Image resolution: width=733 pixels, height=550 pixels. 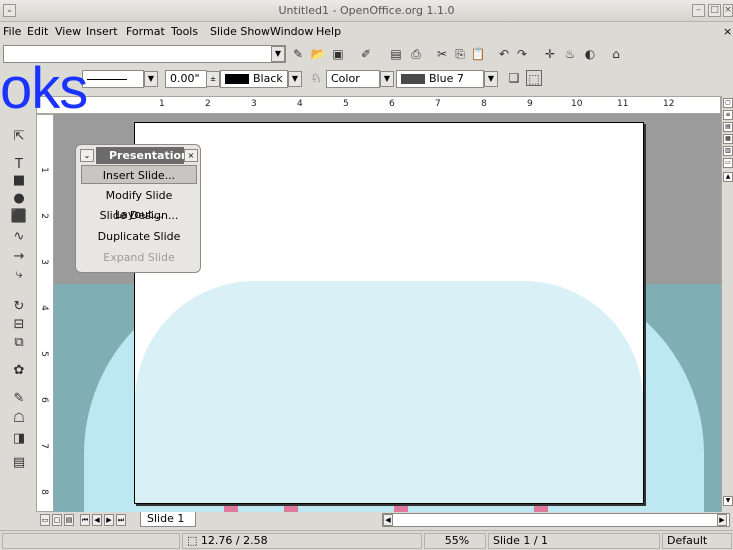 What do you see at coordinates (353, 79) in the screenshot?
I see `area-style-select: Color` at bounding box center [353, 79].